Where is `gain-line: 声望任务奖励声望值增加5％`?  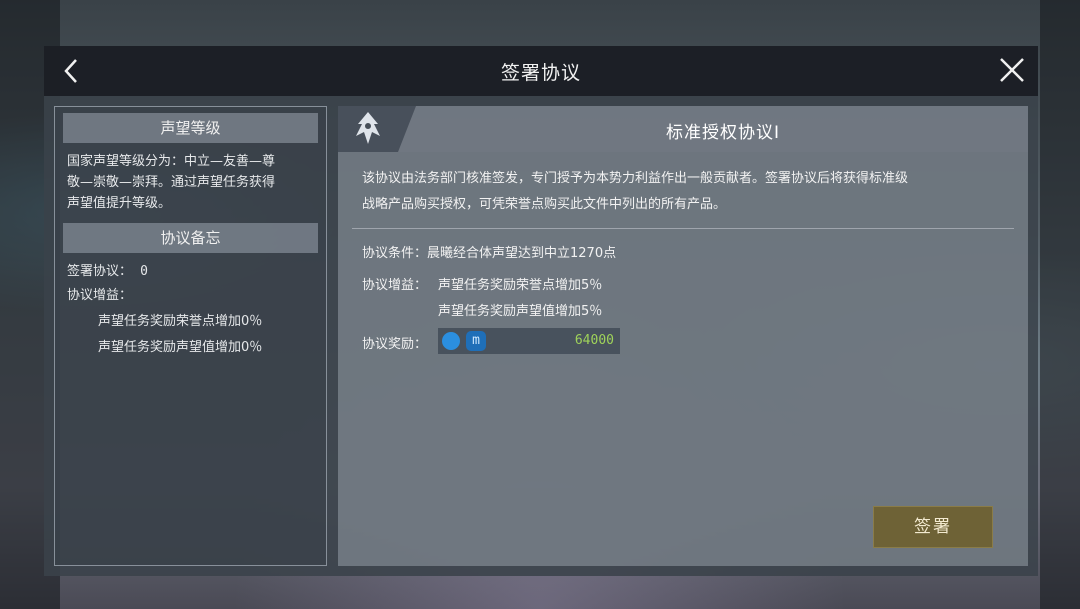 gain-line: 声望任务奖励声望值增加5％ is located at coordinates (520, 311).